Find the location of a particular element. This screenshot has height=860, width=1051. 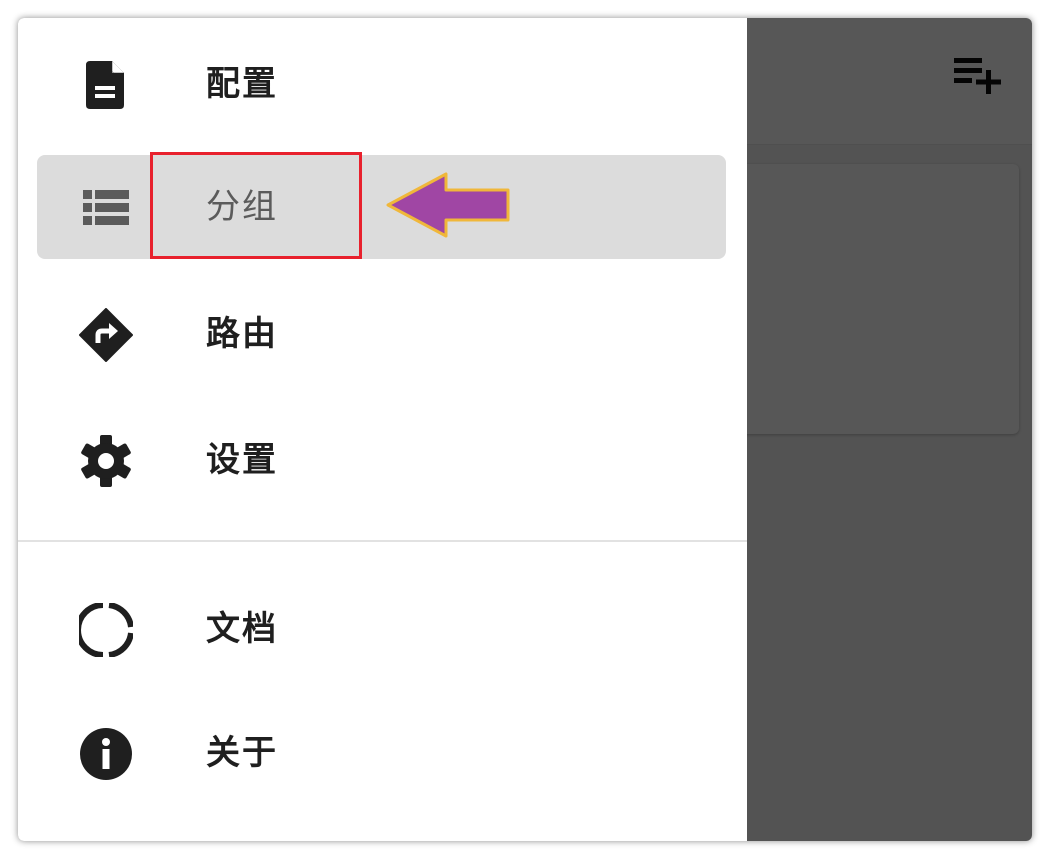

list-icon is located at coordinates (106, 208).